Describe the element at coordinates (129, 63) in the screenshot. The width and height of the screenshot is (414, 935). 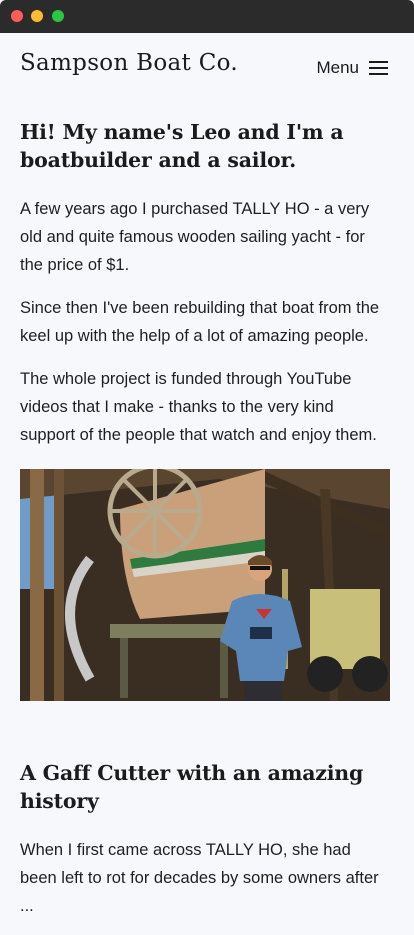
I see `site-logo: Sampson Boat Co.` at that location.